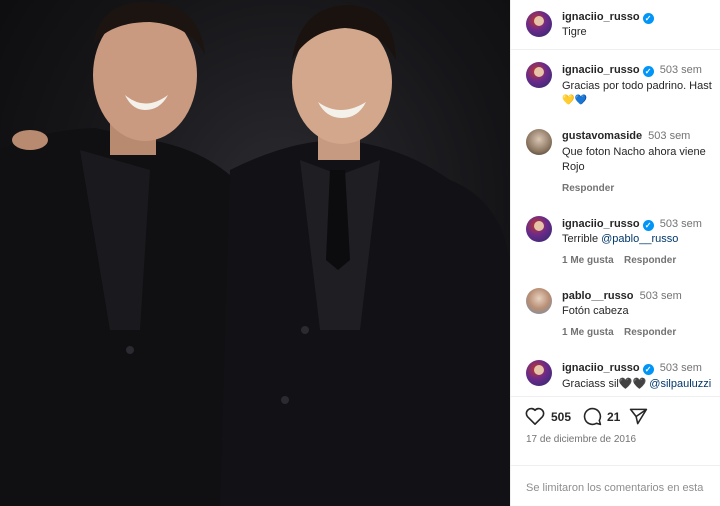 The width and height of the screenshot is (720, 506). I want to click on comments-limited-notice: Se limitaron los comentarios en esta, so click(615, 488).